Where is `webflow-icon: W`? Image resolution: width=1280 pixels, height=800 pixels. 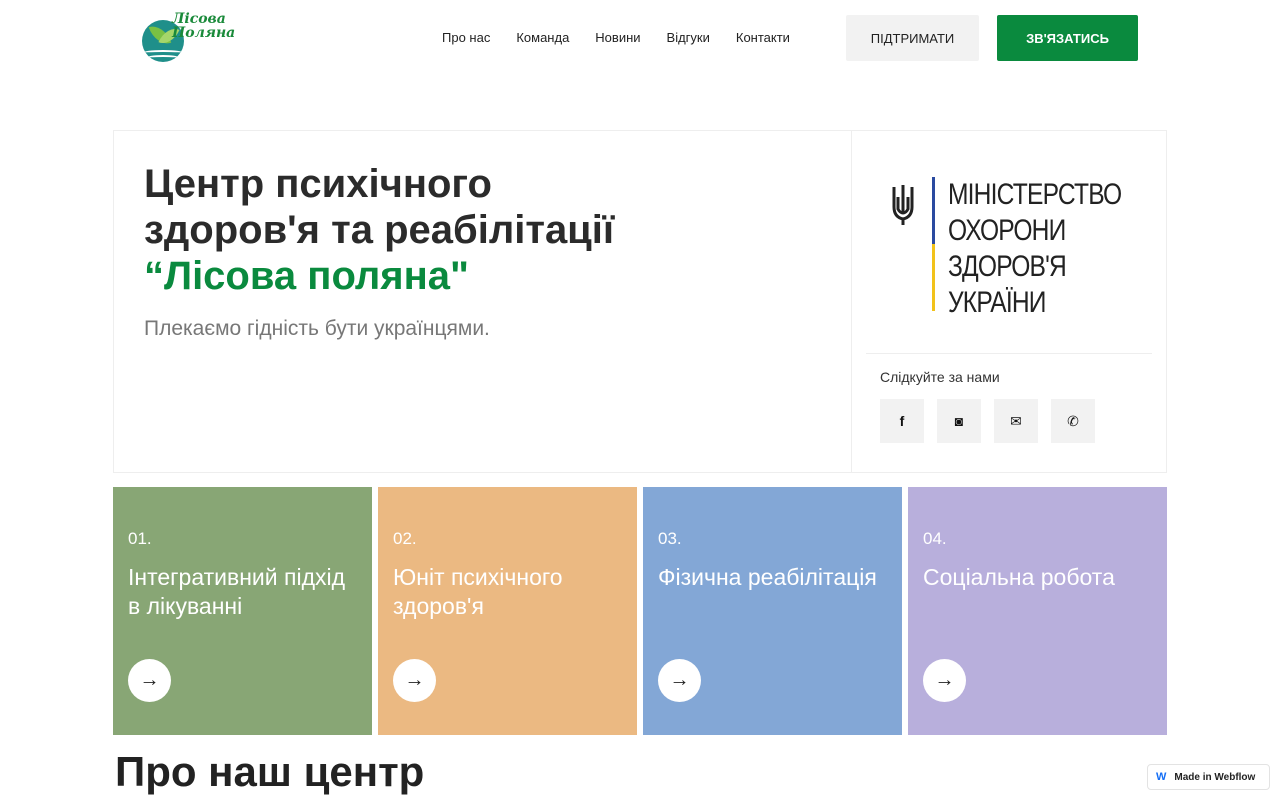
webflow-icon: W is located at coordinates (1161, 777).